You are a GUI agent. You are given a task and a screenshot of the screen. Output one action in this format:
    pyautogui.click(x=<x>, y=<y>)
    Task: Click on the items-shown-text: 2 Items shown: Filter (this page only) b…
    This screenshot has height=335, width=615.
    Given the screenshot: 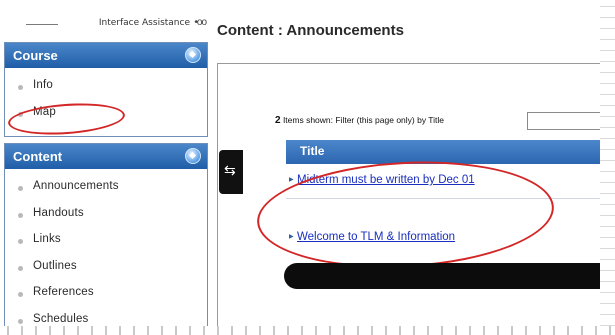 What is the action you would take?
    pyautogui.click(x=359, y=120)
    